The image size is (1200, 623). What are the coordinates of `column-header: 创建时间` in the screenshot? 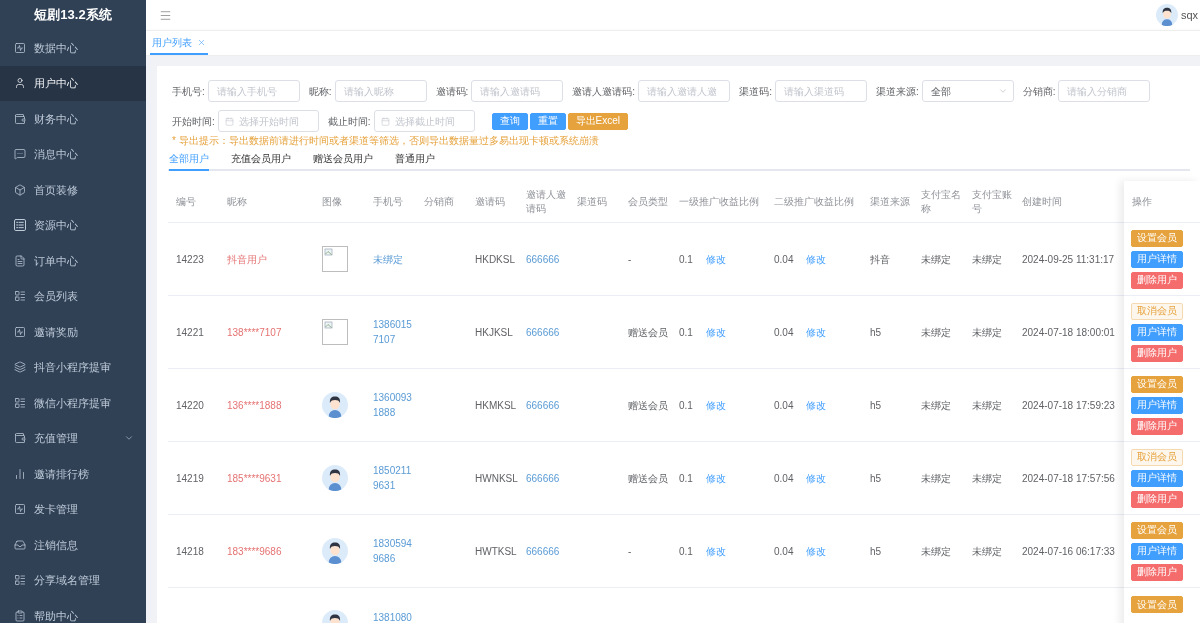 It's located at (1042, 201).